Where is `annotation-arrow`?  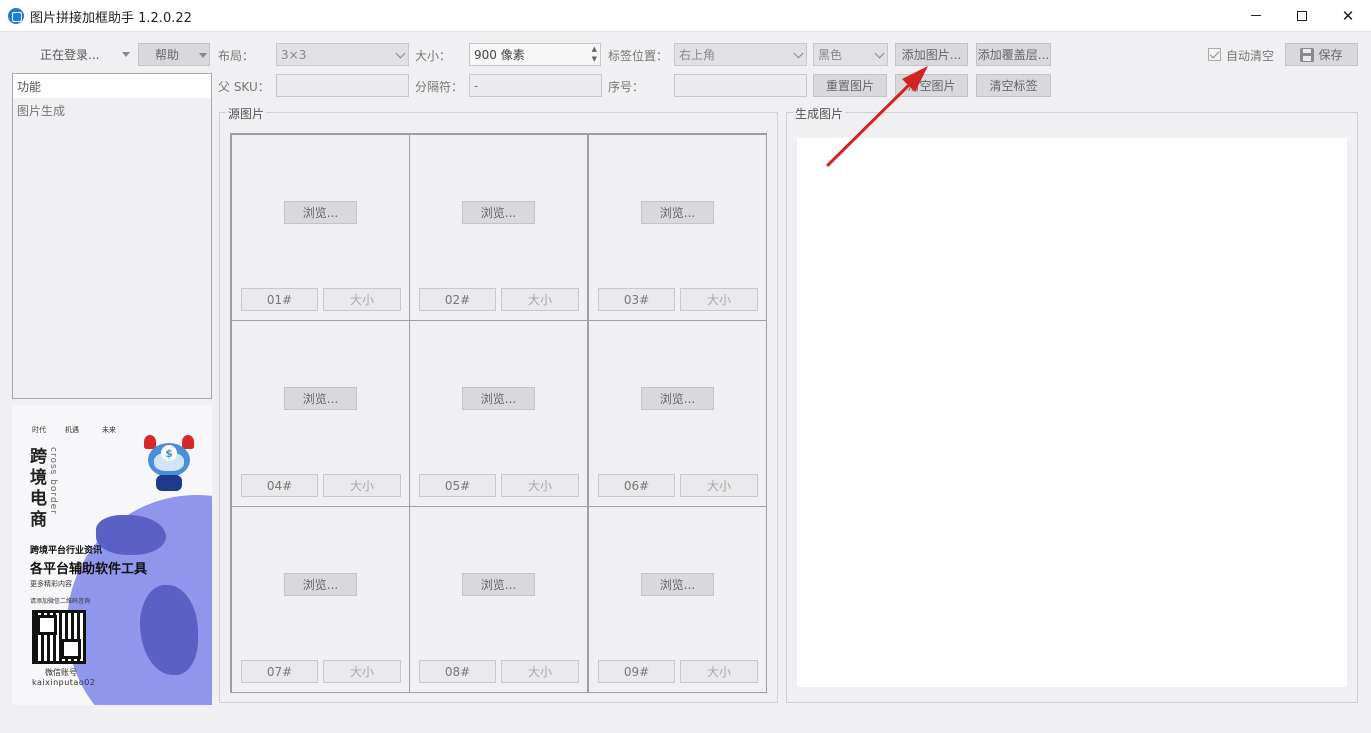 annotation-arrow is located at coordinates (877, 116).